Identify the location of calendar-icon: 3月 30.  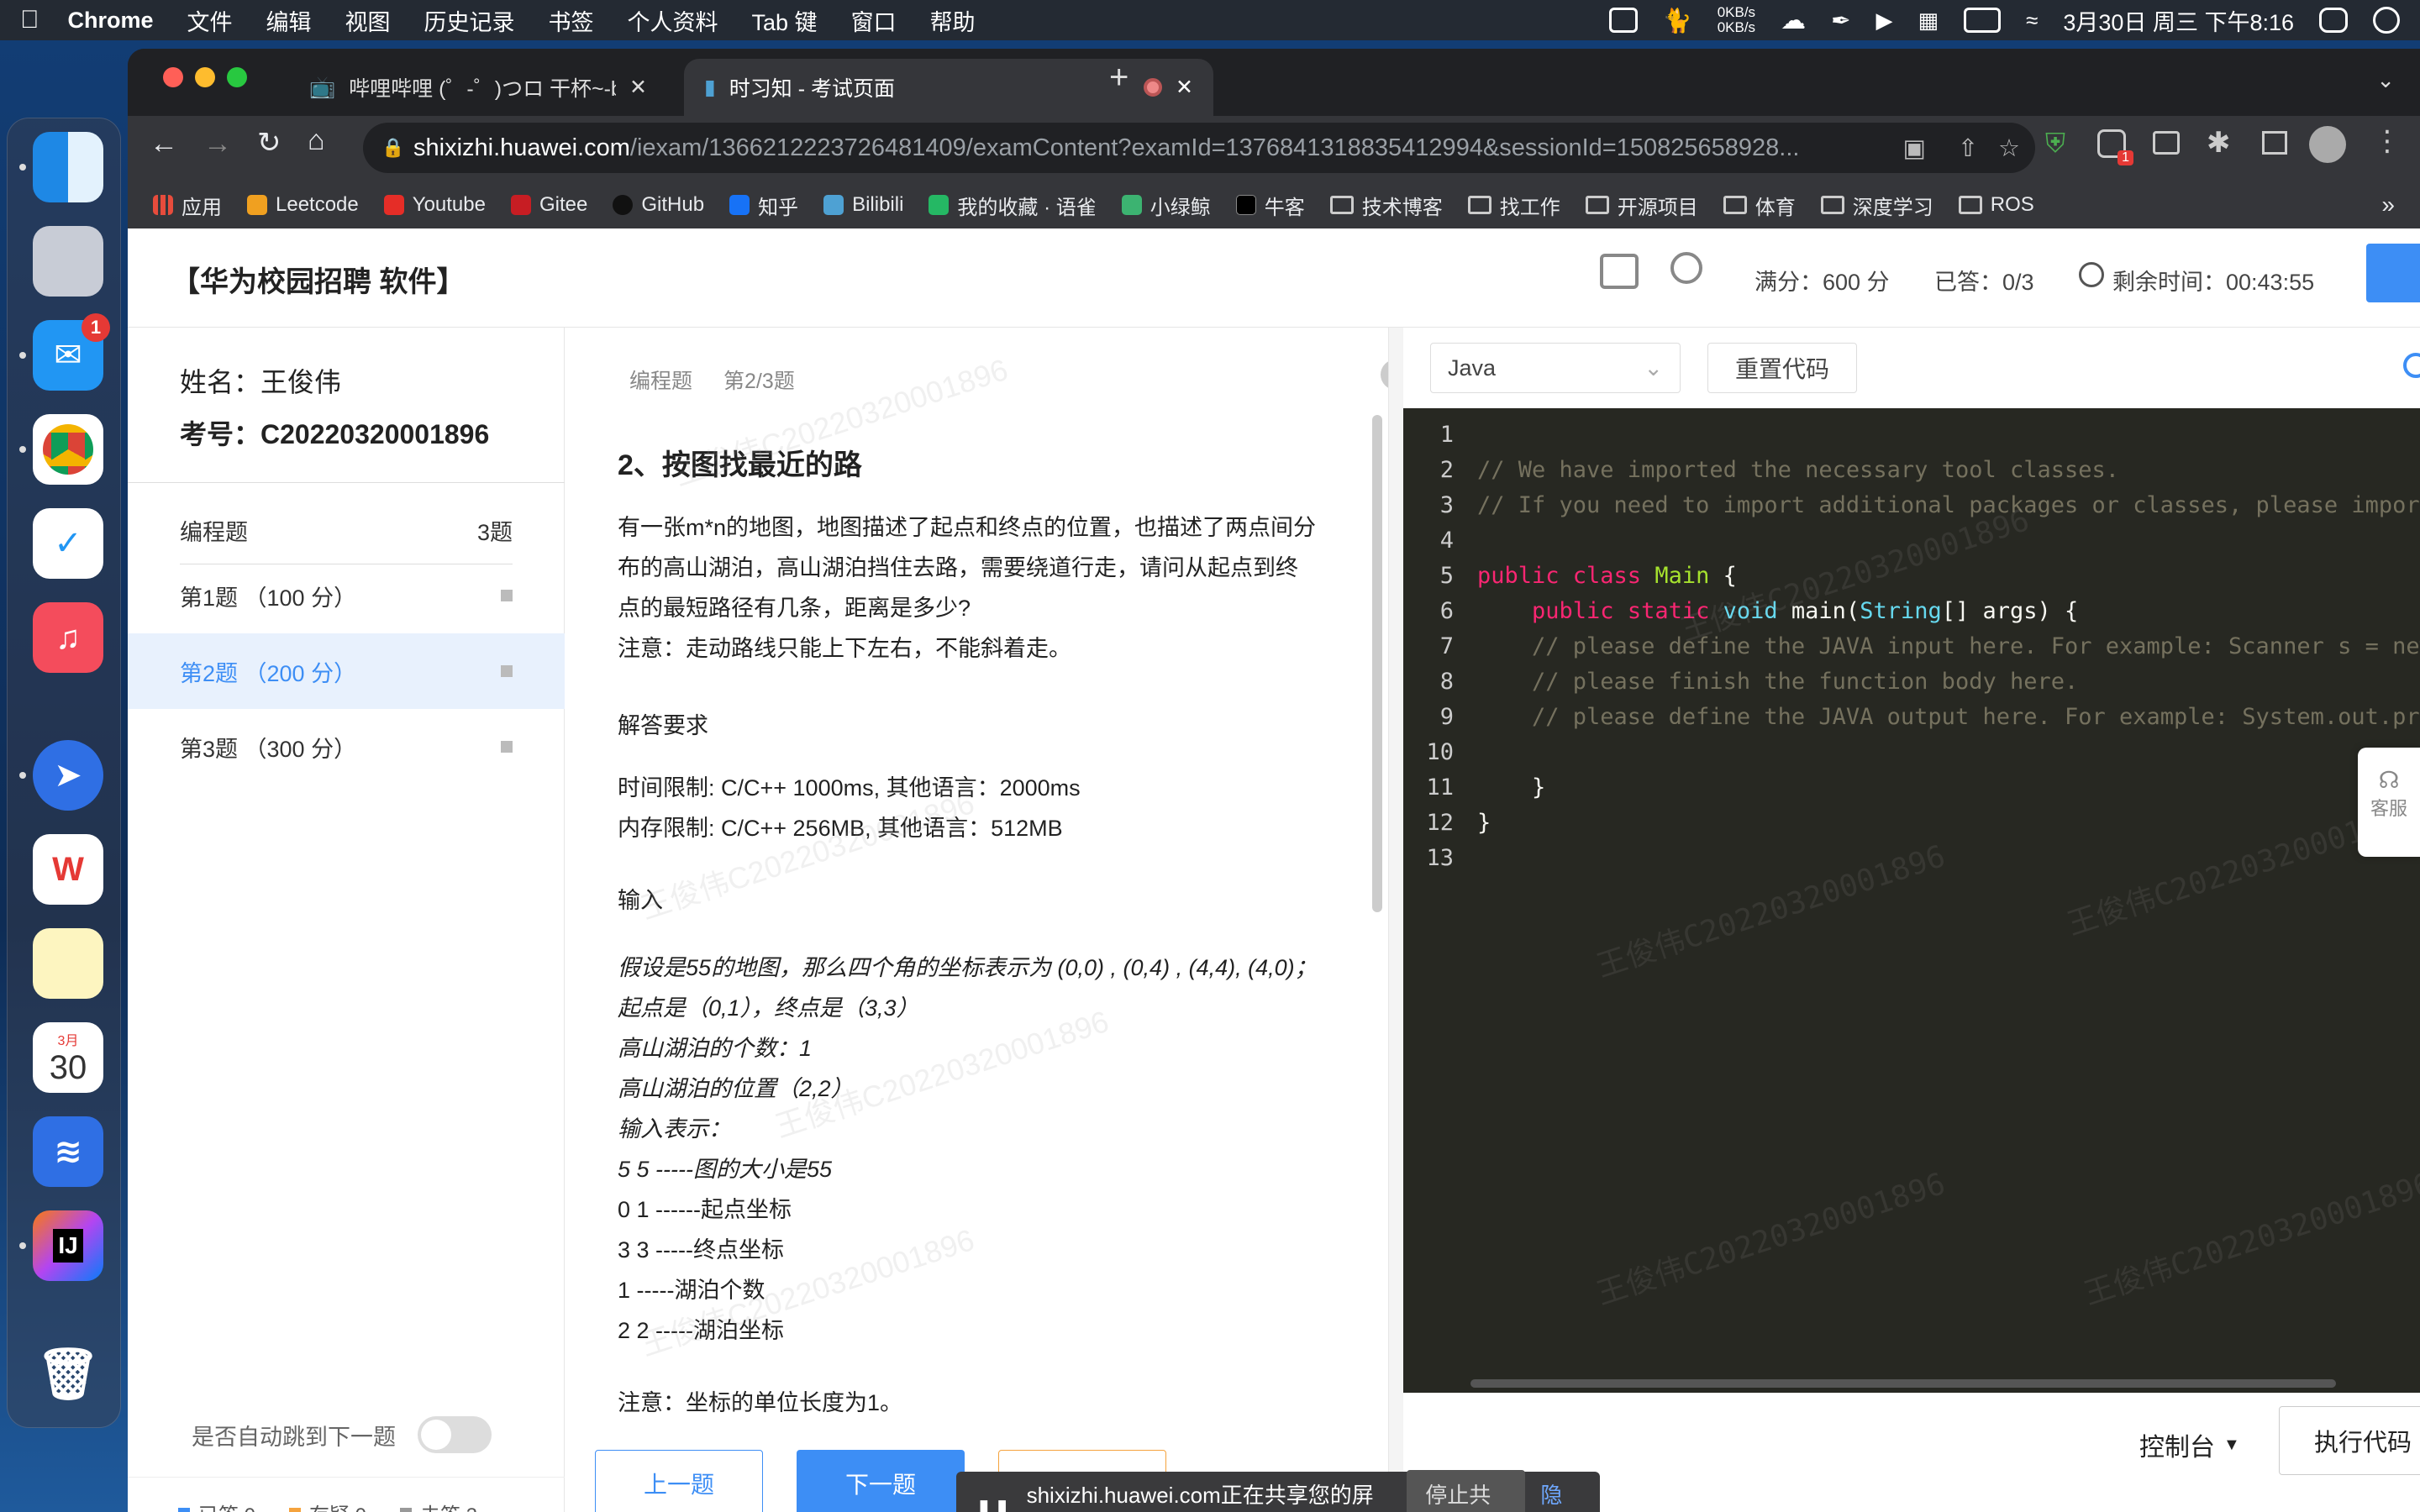
(68, 1057).